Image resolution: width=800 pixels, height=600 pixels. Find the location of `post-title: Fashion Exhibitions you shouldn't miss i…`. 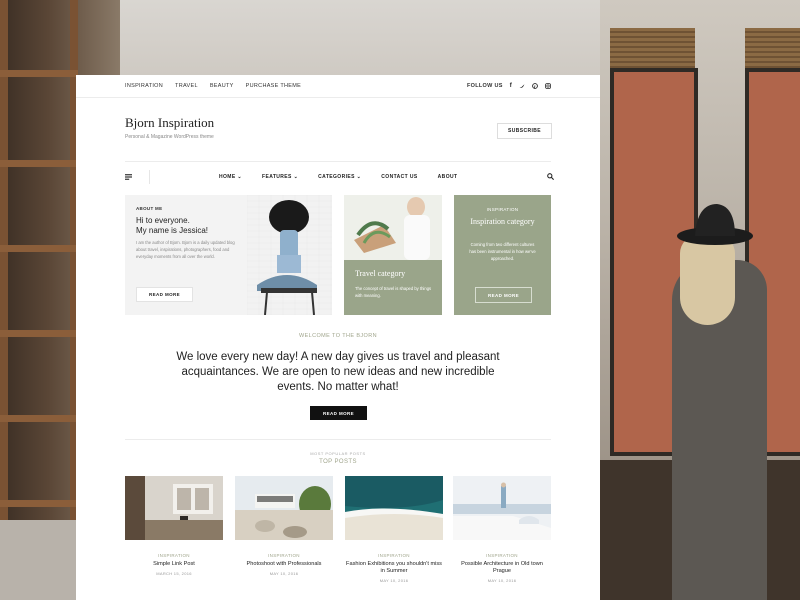

post-title: Fashion Exhibitions you shouldn't miss i… is located at coordinates (394, 568).